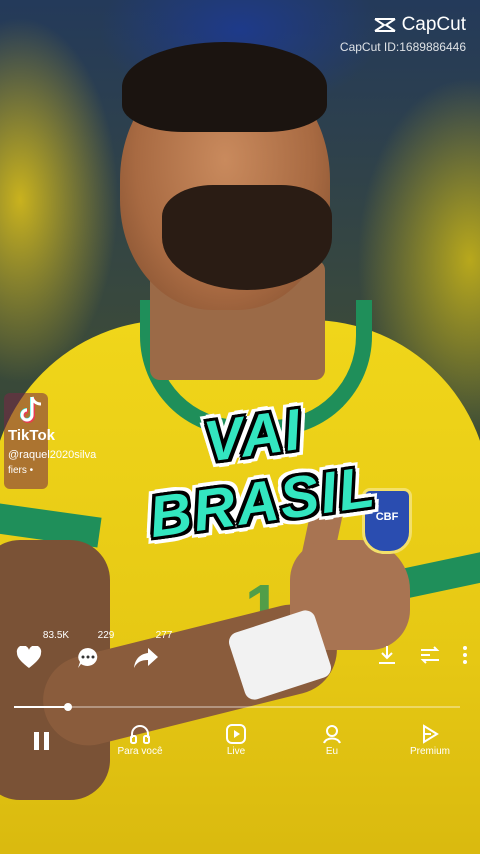 This screenshot has height=854, width=480. I want to click on share-count: 277, so click(164, 636).